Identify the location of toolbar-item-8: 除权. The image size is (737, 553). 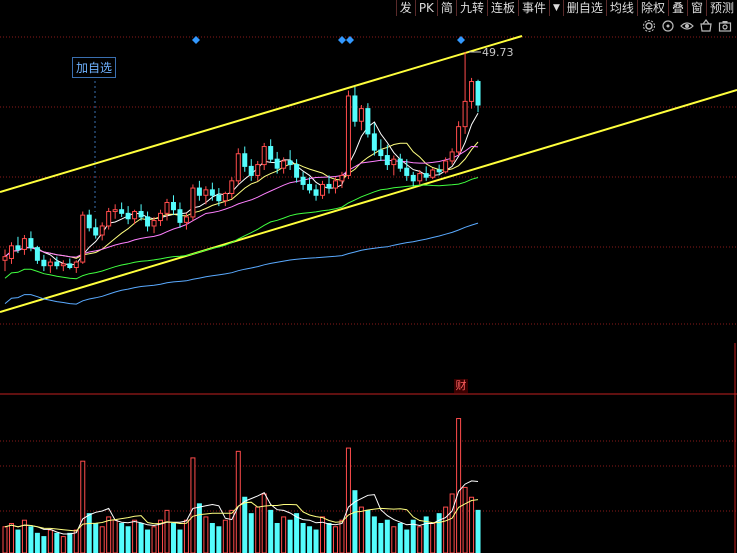
(652, 8).